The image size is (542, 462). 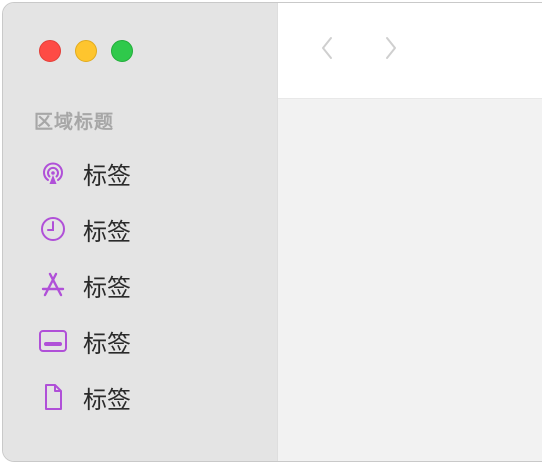 I want to click on window-controls, so click(x=86, y=51).